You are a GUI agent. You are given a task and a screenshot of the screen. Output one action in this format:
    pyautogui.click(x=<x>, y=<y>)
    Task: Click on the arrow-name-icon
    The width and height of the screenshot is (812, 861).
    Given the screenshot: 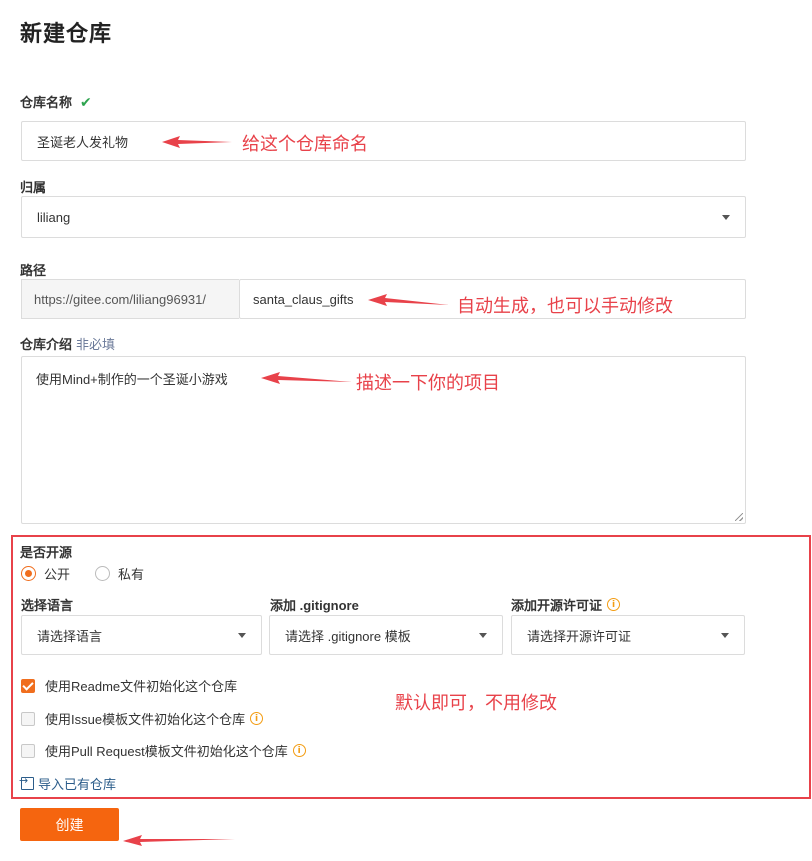 What is the action you would take?
    pyautogui.click(x=197, y=142)
    